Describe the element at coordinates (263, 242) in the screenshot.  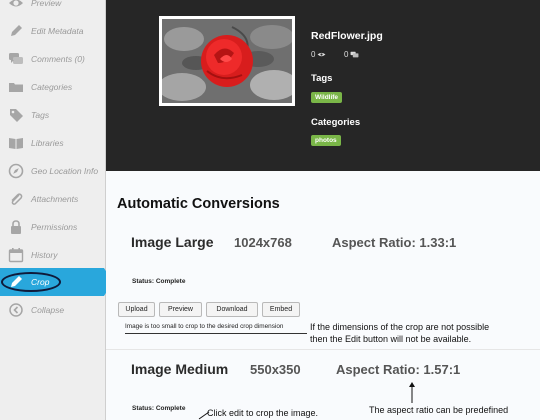
I see `image-large-size: 1024x768` at that location.